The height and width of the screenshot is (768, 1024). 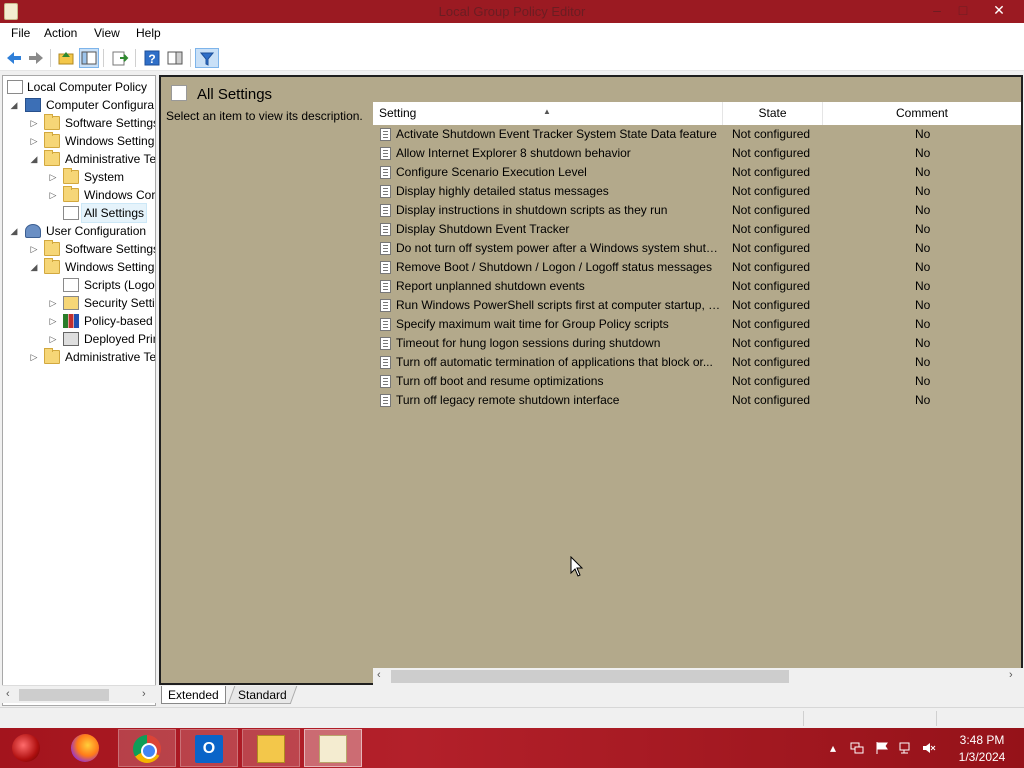 What do you see at coordinates (66, 58) in the screenshot?
I see `up-folder-icon` at bounding box center [66, 58].